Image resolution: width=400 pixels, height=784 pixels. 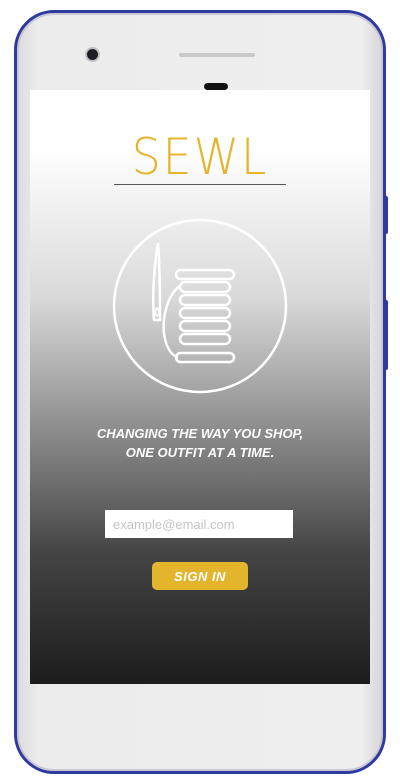 What do you see at coordinates (200, 184) in the screenshot?
I see `logo-underline` at bounding box center [200, 184].